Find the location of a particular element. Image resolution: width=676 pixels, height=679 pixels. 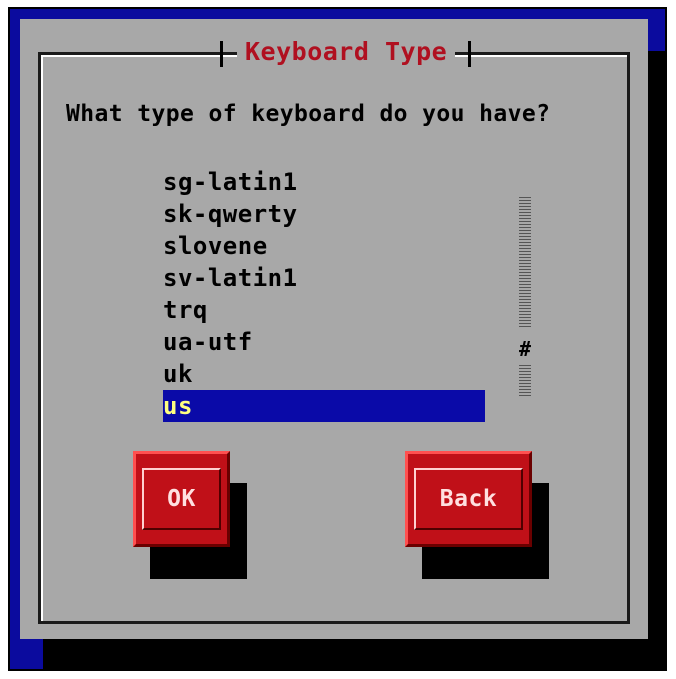

list-item: sv-latin1 is located at coordinates (324, 278).